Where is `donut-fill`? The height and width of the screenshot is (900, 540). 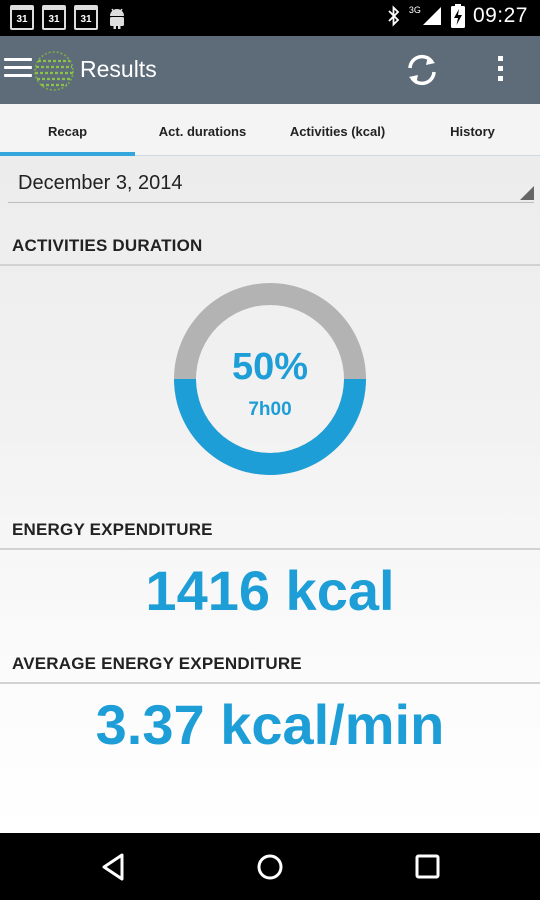
donut-fill is located at coordinates (270, 427).